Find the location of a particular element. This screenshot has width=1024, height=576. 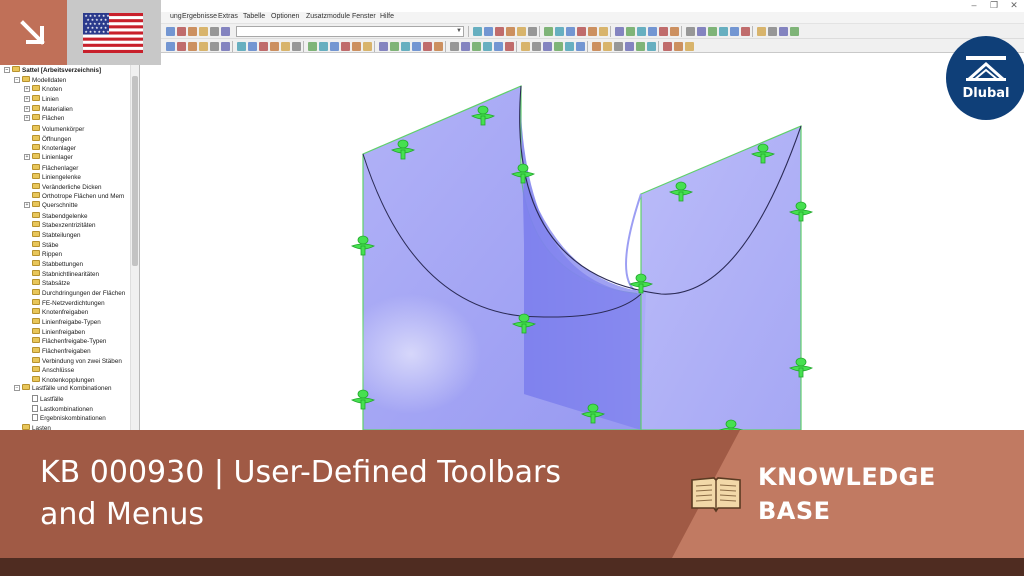

menu-item-ergebnisse: Ergebnisse is located at coordinates (199, 16).